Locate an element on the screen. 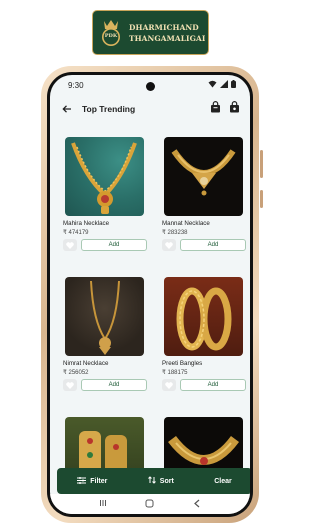 The image size is (320, 531). brand-logo-badge: PDK DHARMICHAND THANGAMALIGAI is located at coordinates (150, 32).